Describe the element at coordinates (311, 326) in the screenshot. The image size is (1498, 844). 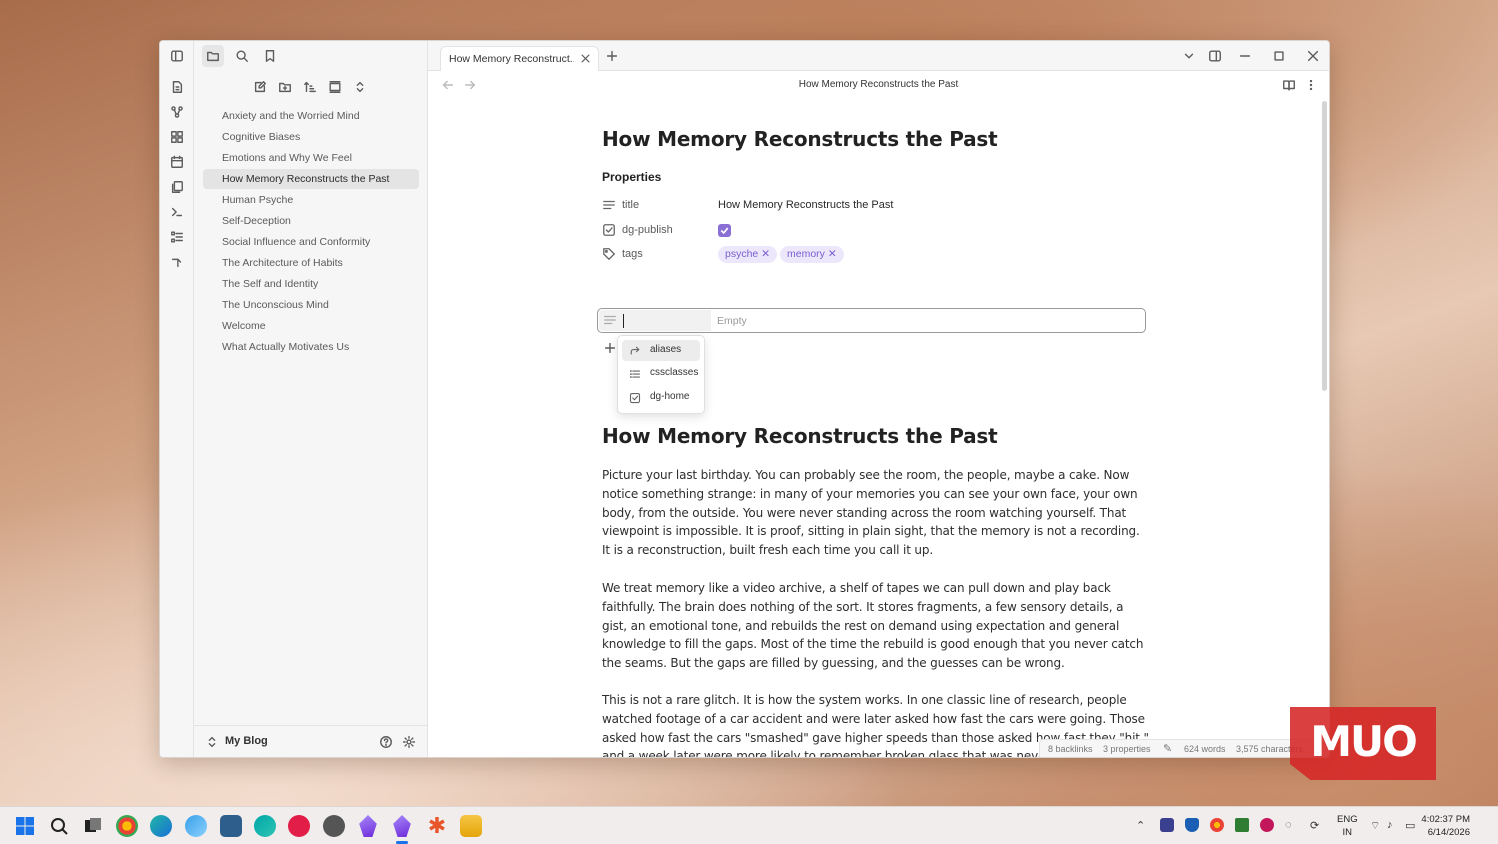
I see `file-item: Welcome` at that location.